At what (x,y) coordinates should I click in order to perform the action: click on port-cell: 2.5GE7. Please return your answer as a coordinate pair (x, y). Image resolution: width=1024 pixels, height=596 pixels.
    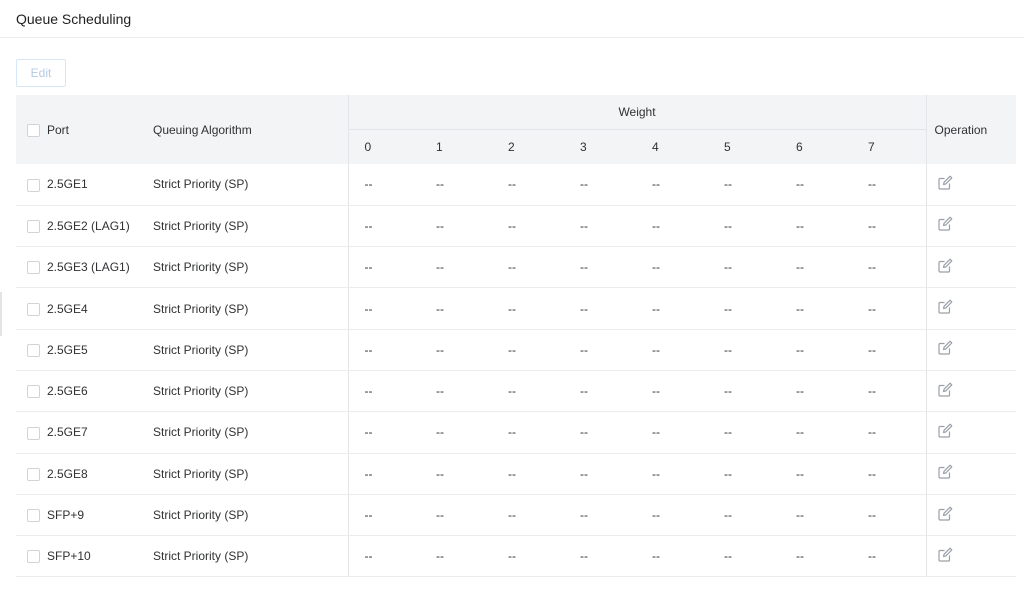
    Looking at the image, I should click on (100, 432).